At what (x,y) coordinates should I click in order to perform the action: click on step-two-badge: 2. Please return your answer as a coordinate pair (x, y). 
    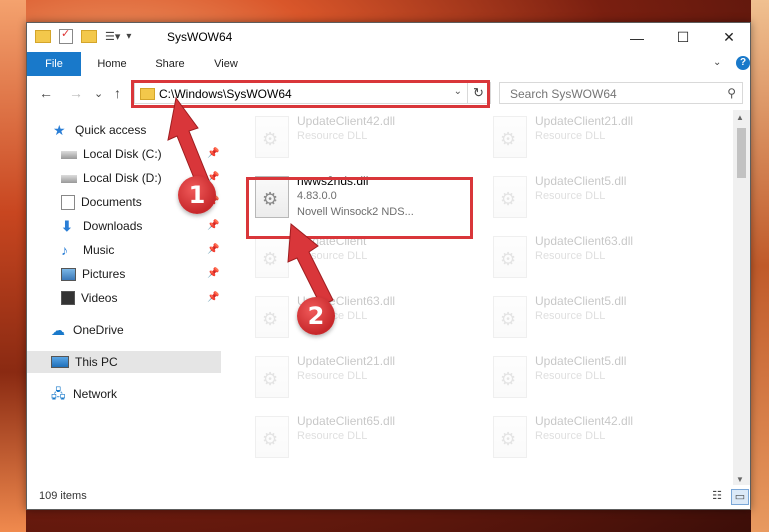
    Looking at the image, I should click on (316, 316).